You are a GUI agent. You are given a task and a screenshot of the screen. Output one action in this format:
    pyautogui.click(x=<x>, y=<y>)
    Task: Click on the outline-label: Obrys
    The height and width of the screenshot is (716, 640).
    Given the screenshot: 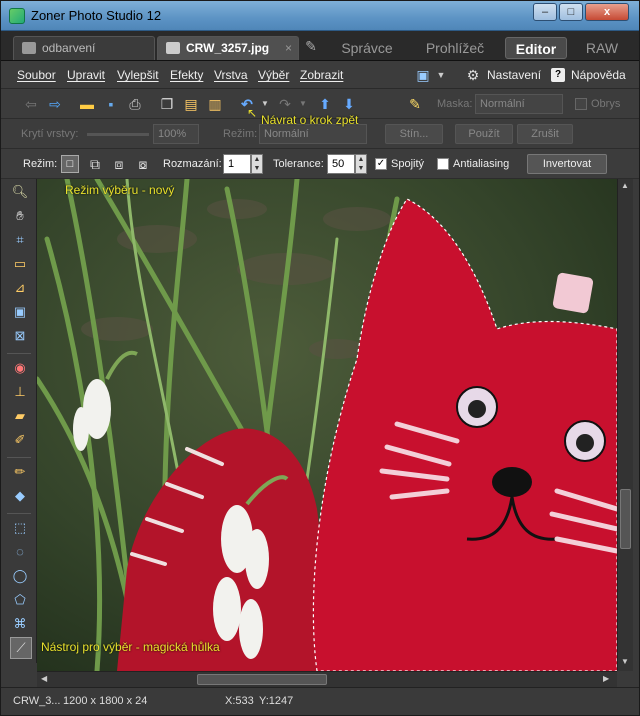 What is the action you would take?
    pyautogui.click(x=606, y=104)
    